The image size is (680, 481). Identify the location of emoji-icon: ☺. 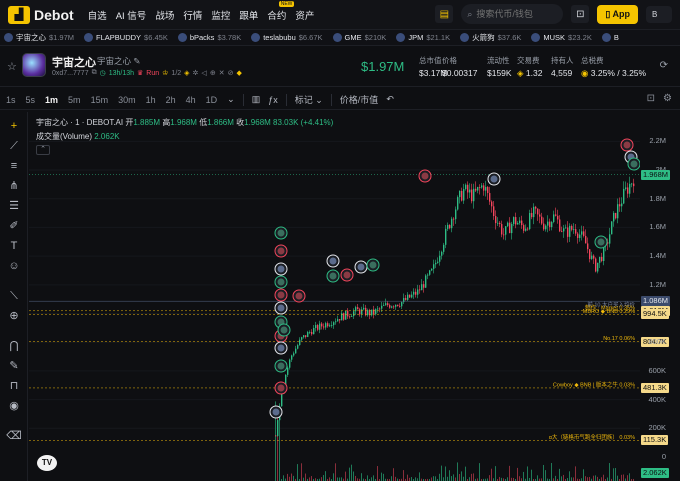
(14, 266).